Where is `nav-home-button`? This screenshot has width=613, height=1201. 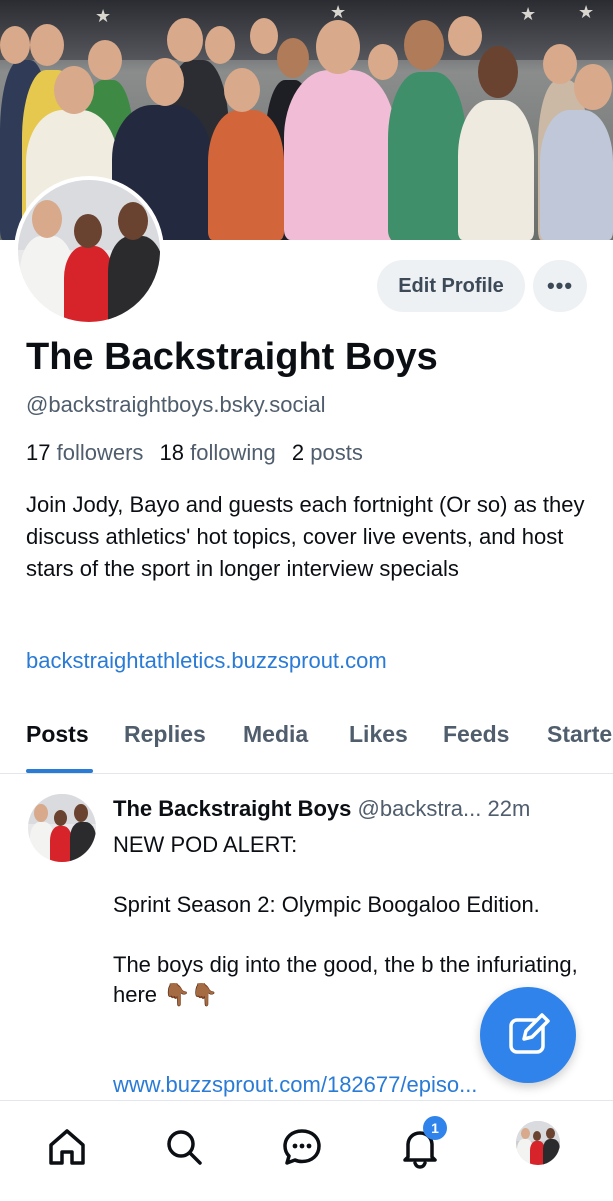 nav-home-button is located at coordinates (67, 1147).